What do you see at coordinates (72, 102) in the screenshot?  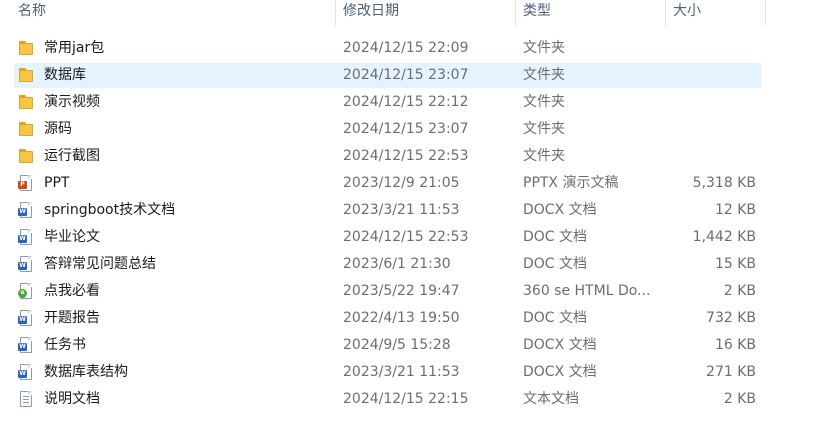 I see `file-name: 演示视频` at bounding box center [72, 102].